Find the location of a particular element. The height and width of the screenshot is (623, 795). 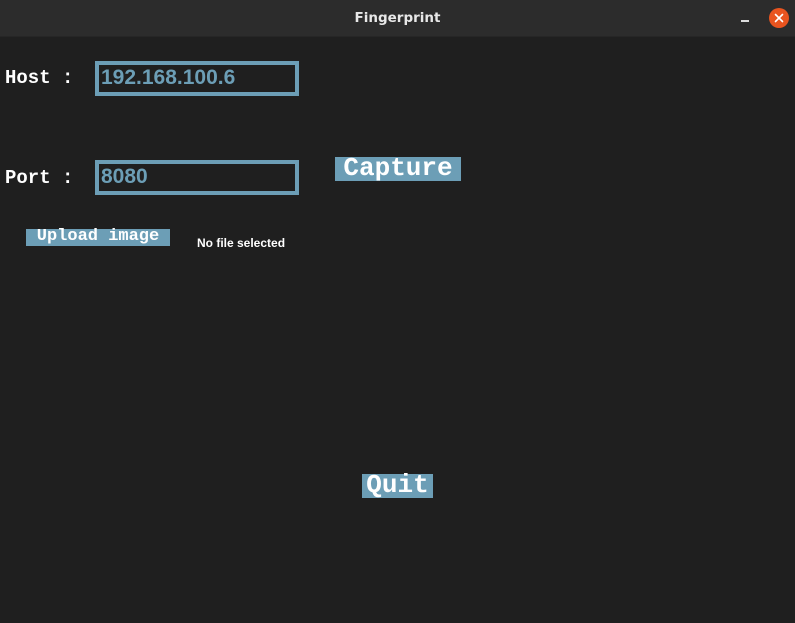

port-input is located at coordinates (196, 177).